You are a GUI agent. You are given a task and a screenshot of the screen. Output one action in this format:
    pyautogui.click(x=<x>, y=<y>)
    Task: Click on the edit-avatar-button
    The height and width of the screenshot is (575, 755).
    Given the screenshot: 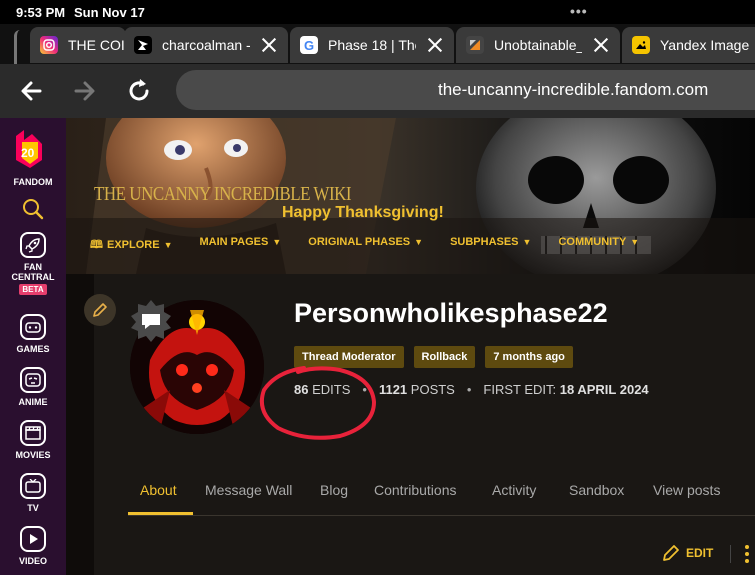 What is the action you would take?
    pyautogui.click(x=100, y=310)
    